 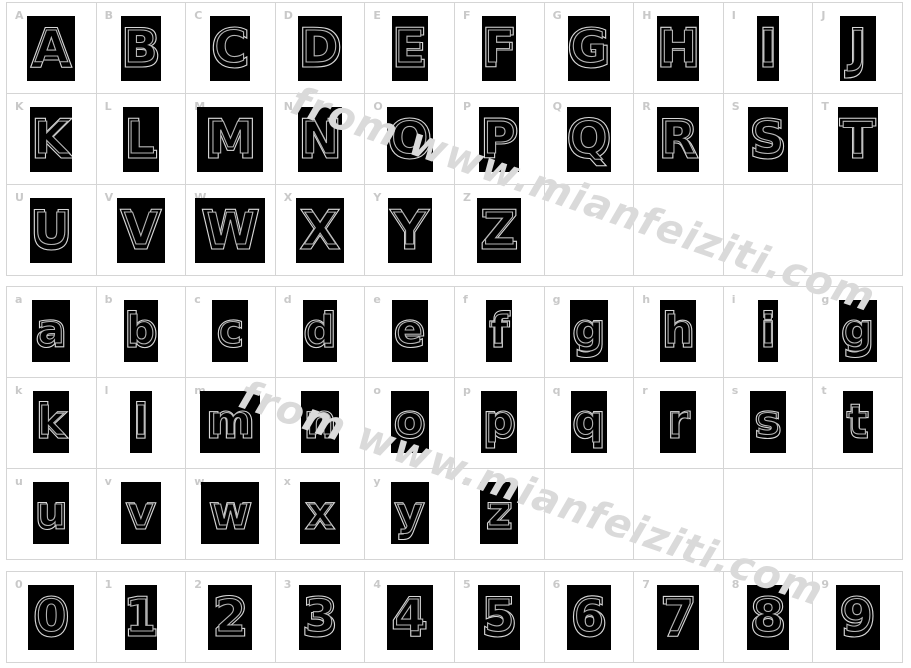 I want to click on glyph-cell: 222, so click(x=231, y=617).